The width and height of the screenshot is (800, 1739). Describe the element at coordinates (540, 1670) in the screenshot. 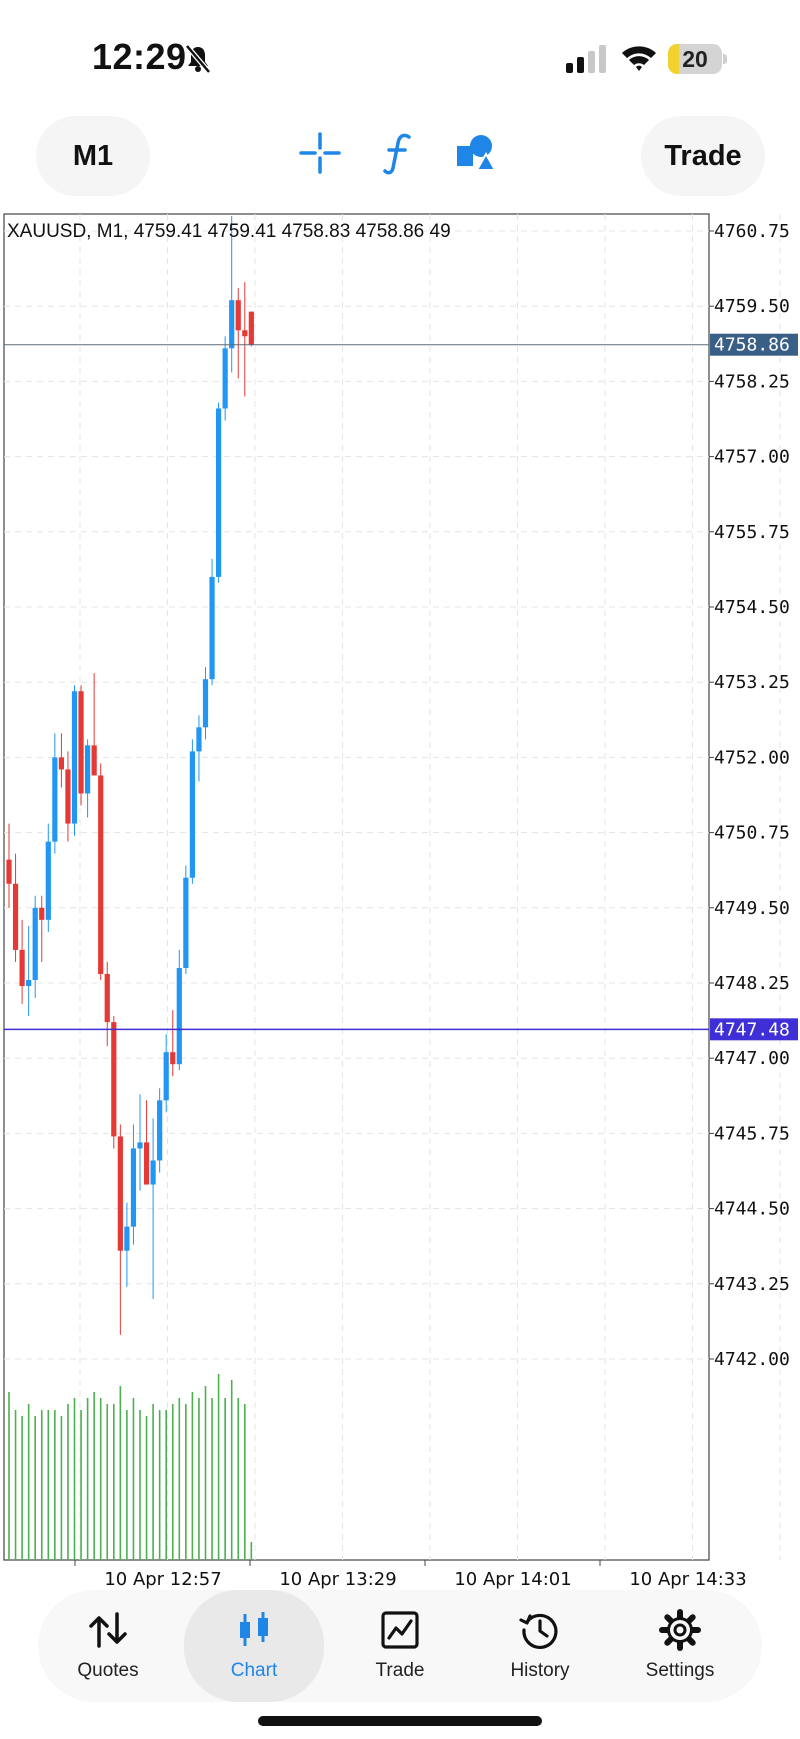

I see `nav-history-label: History` at that location.